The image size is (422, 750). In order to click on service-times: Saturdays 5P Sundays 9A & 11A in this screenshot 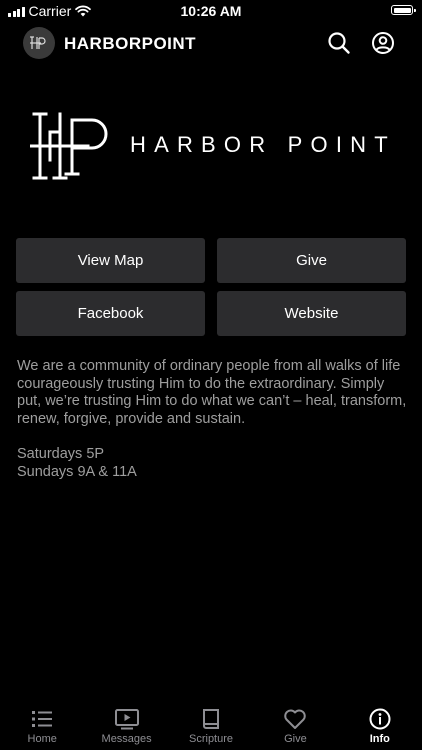, I will do `click(213, 463)`.